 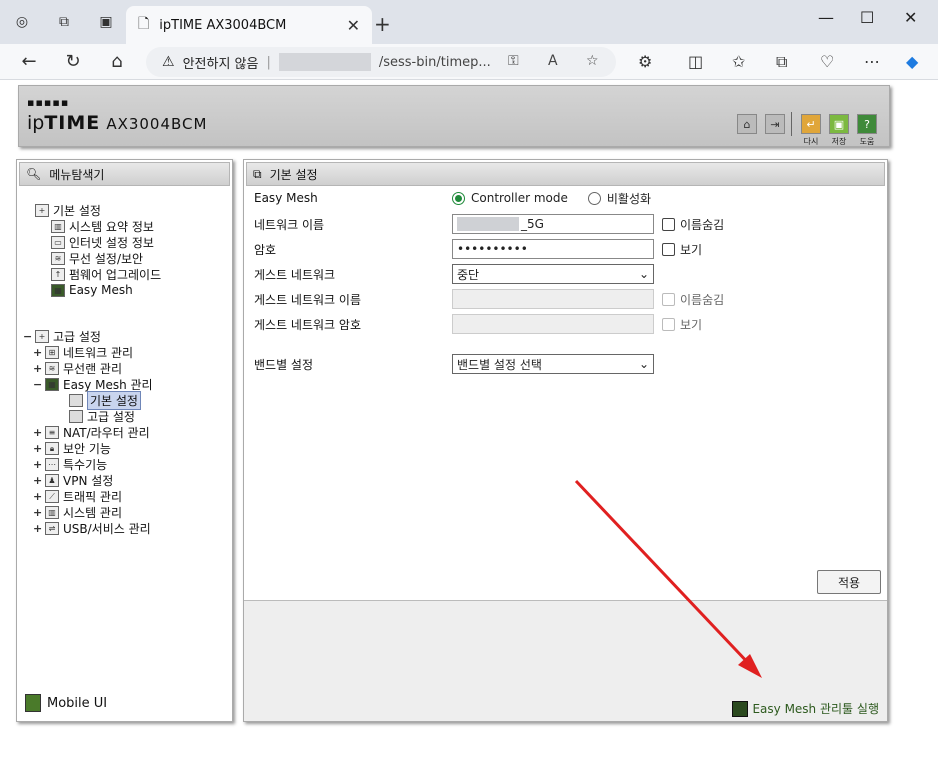 I want to click on close-window-icon: ✕, so click(x=910, y=17).